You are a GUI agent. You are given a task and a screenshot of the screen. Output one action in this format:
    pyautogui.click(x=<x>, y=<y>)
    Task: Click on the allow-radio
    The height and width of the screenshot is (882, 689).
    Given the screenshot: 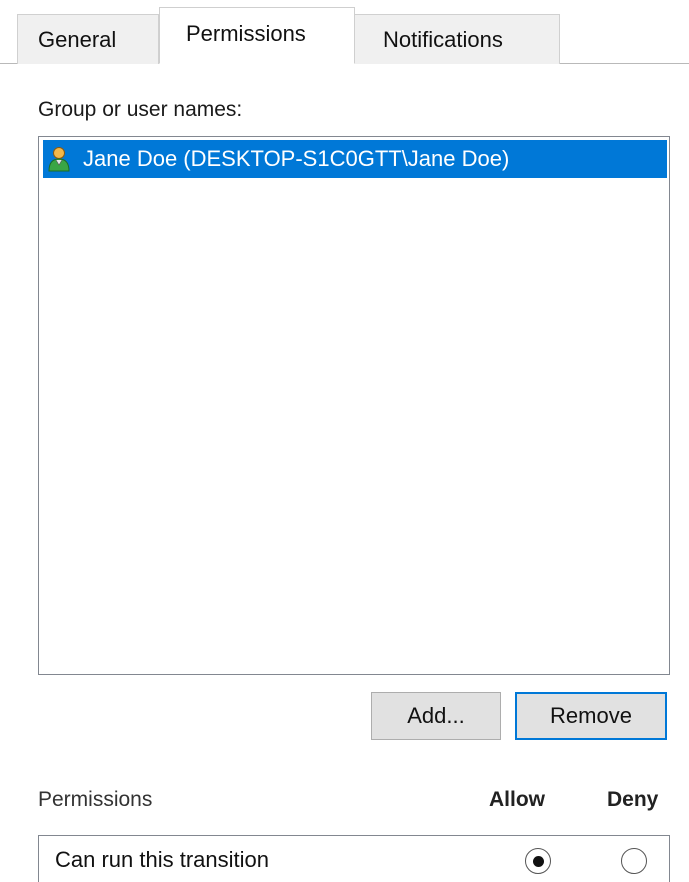 What is the action you would take?
    pyautogui.click(x=538, y=861)
    